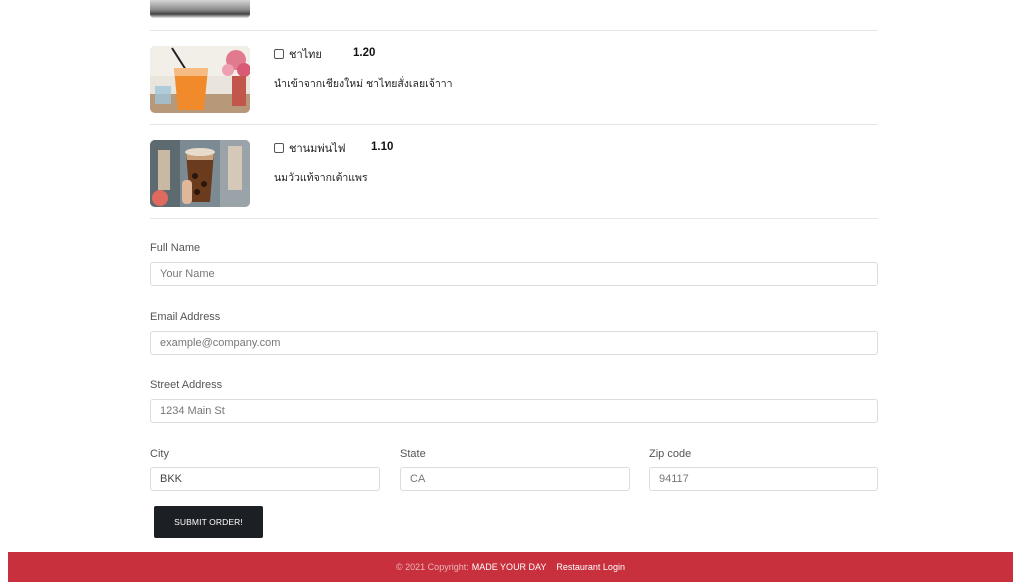  I want to click on city-label: City, so click(159, 454).